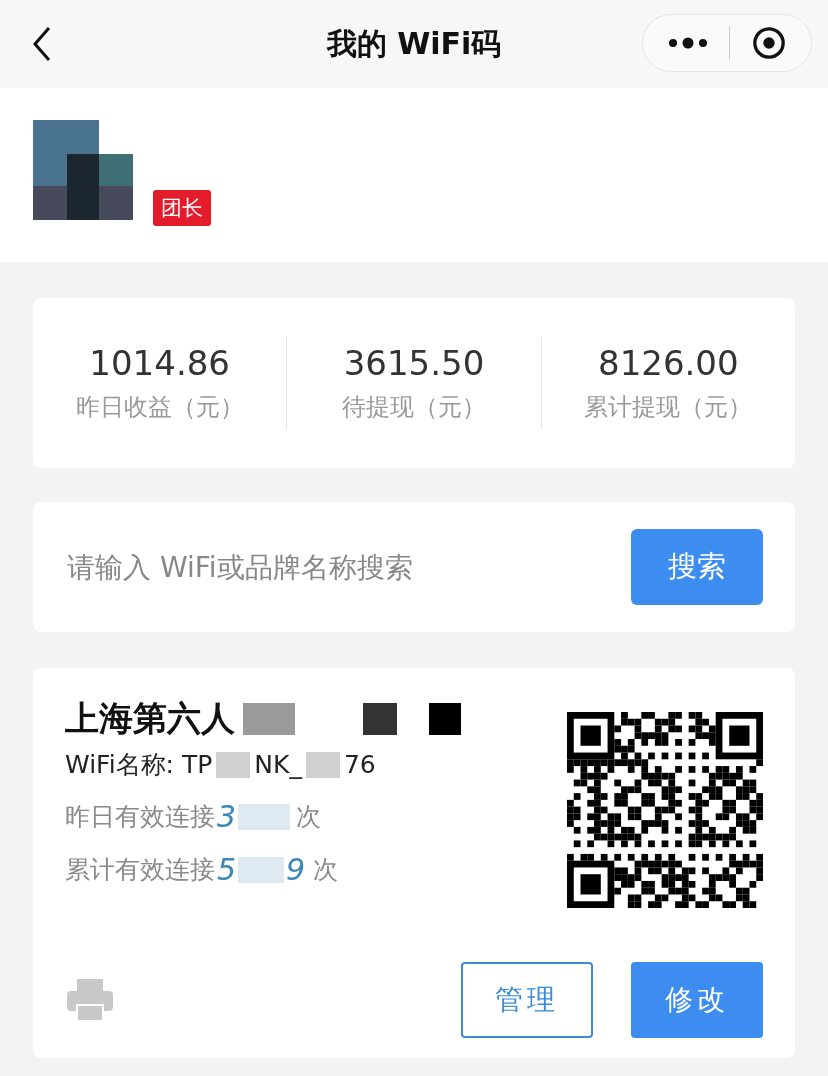 The height and width of the screenshot is (1076, 828). What do you see at coordinates (182, 208) in the screenshot?
I see `role-badge: 团长` at bounding box center [182, 208].